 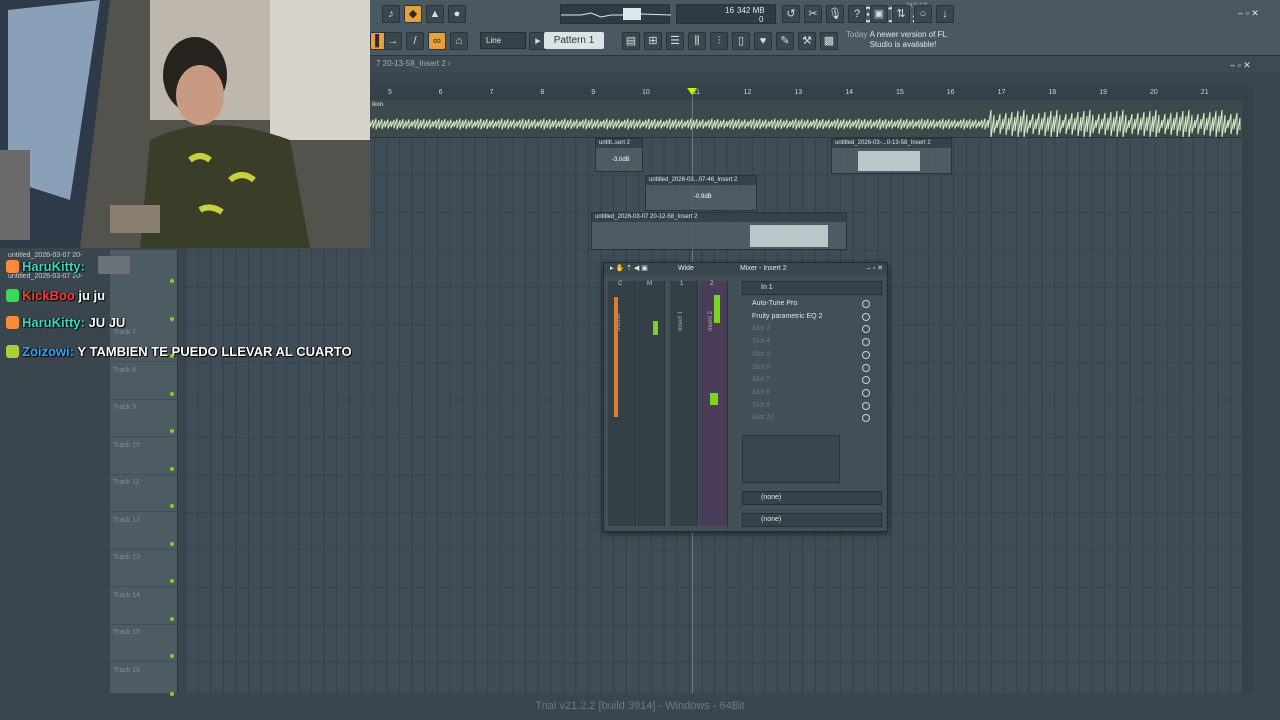 I want to click on mixer-effect-slot: Slot 4, so click(x=809, y=342).